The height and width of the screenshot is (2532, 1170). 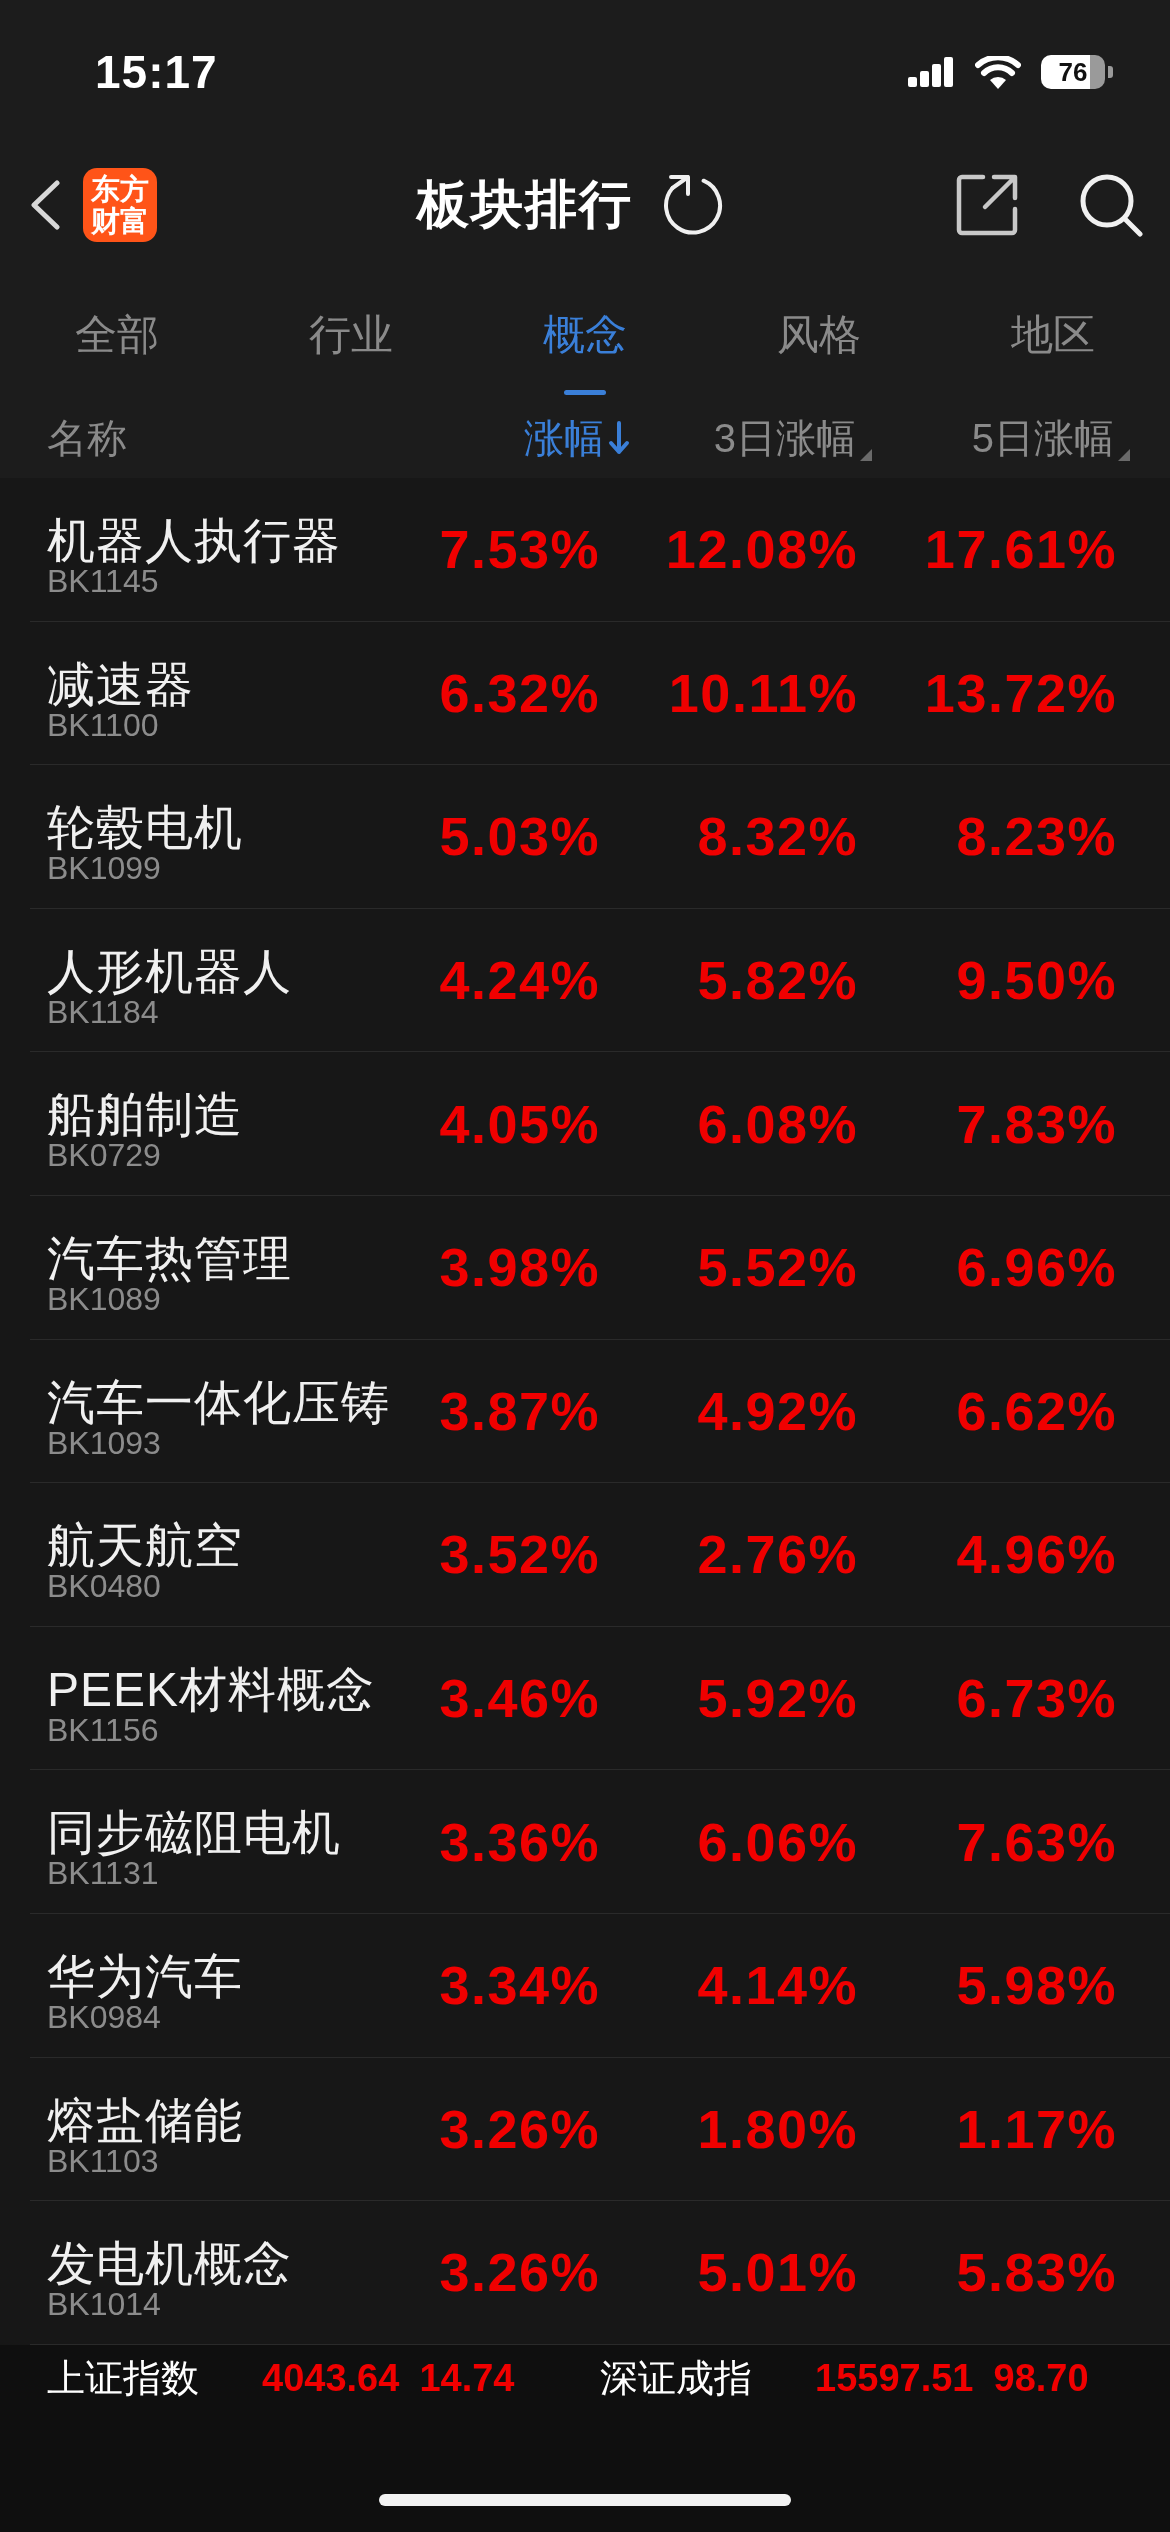 I want to click on change-value: 3.36%, so click(x=519, y=1841).